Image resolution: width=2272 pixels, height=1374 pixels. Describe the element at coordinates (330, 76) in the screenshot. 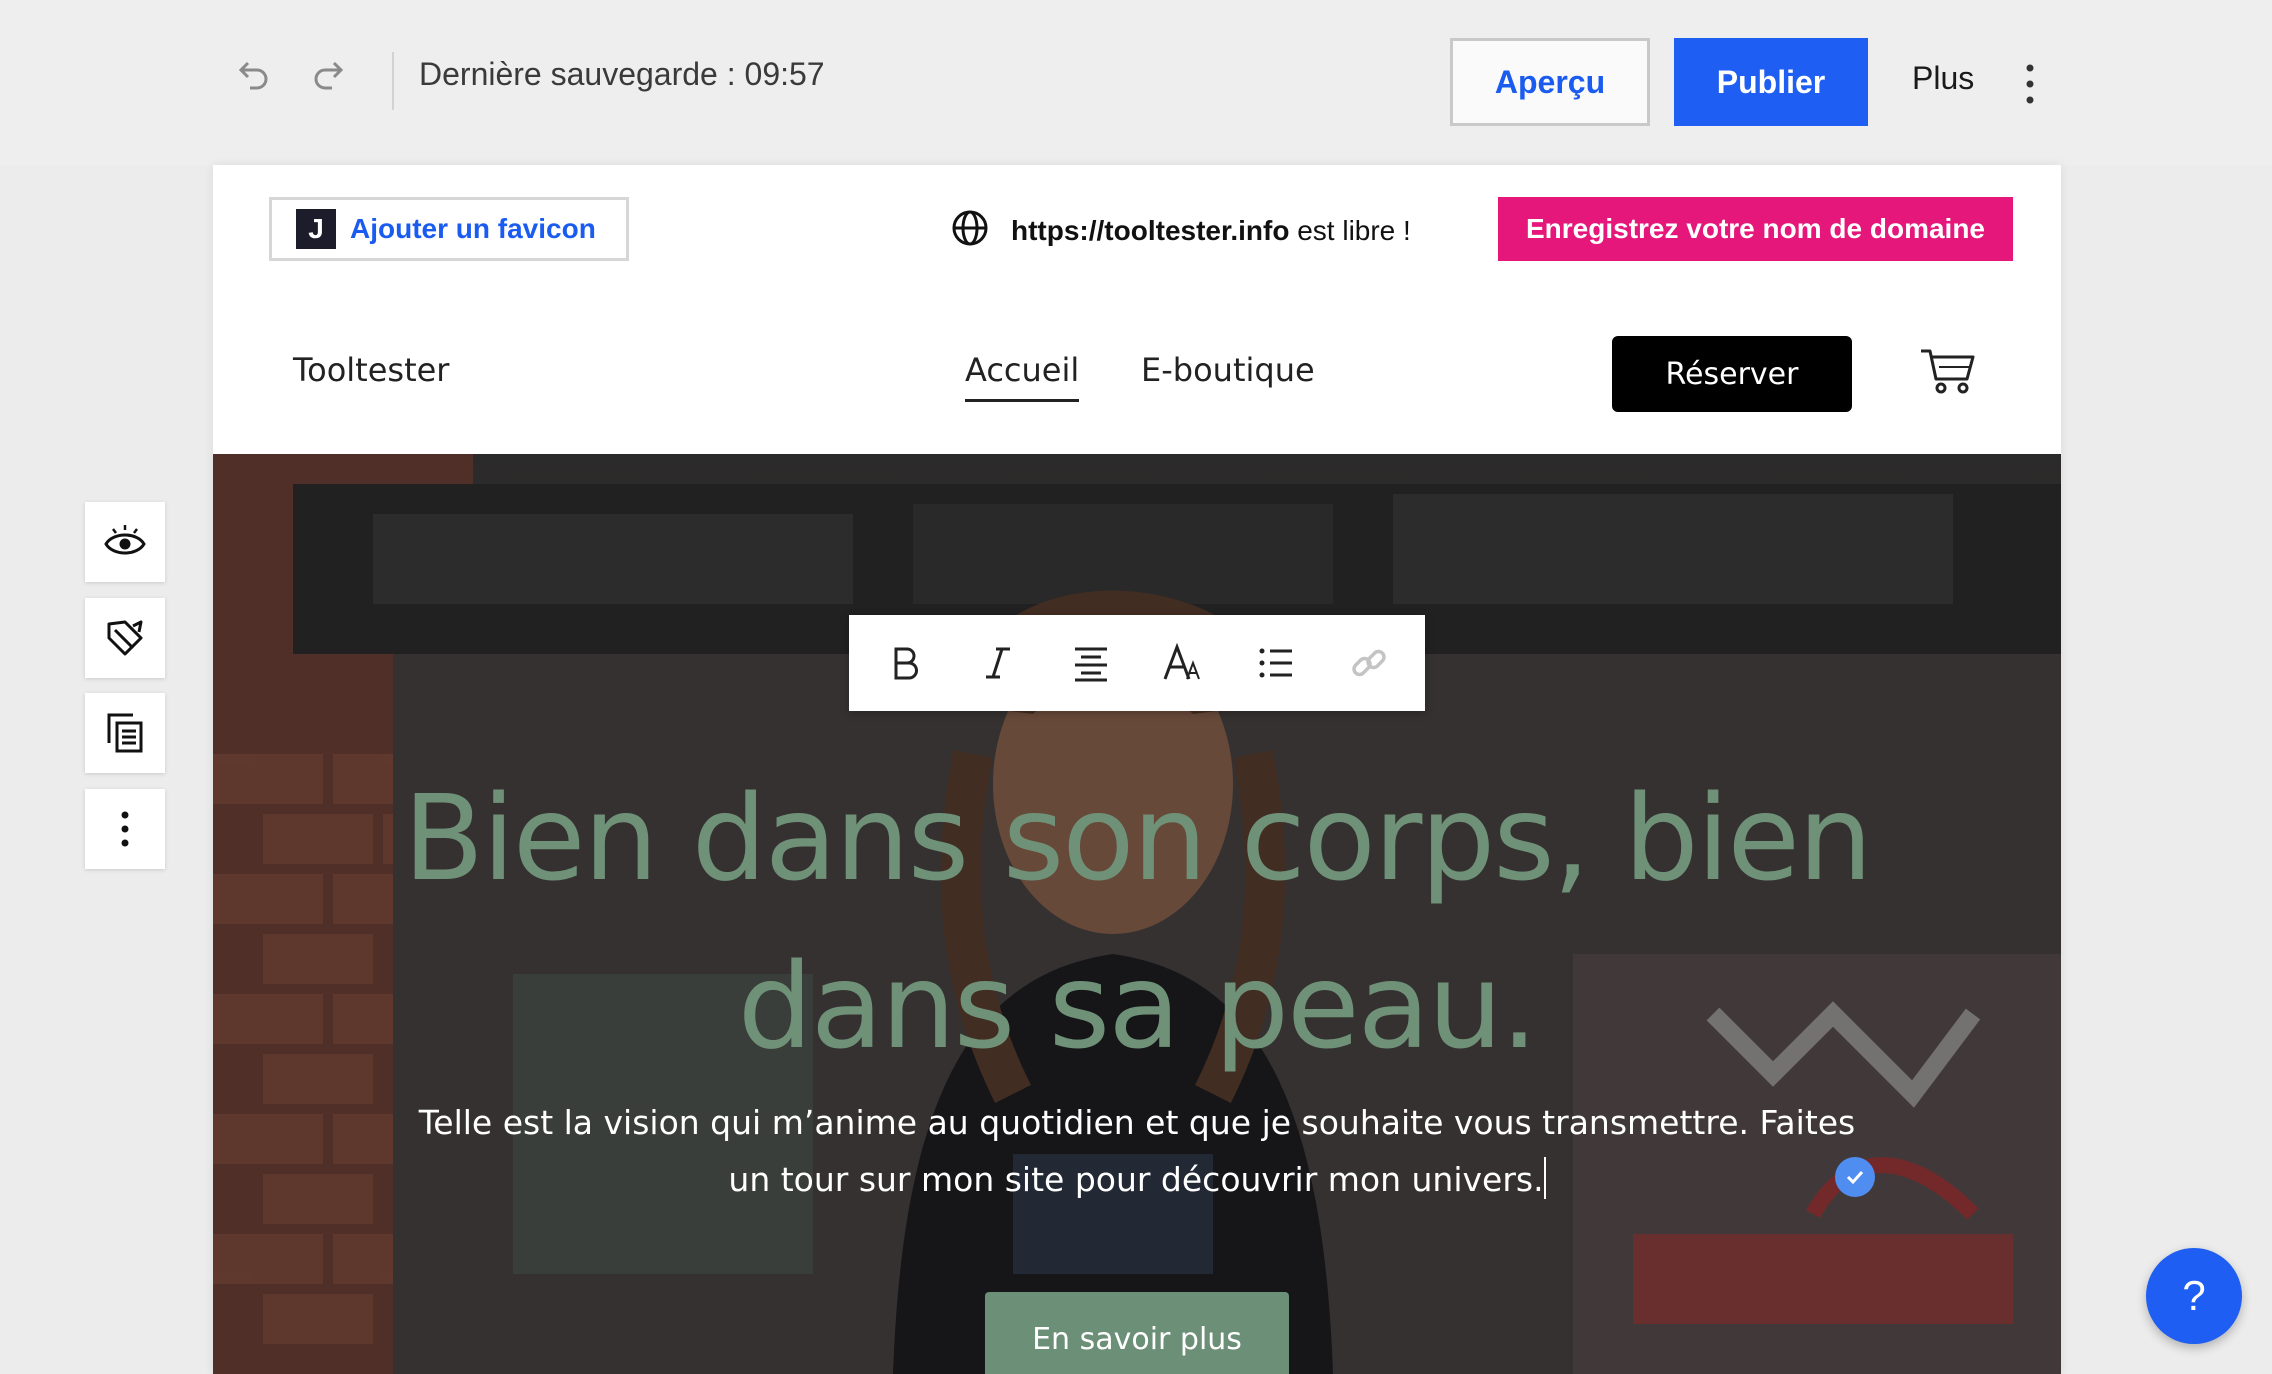

I see `redo-icon` at that location.